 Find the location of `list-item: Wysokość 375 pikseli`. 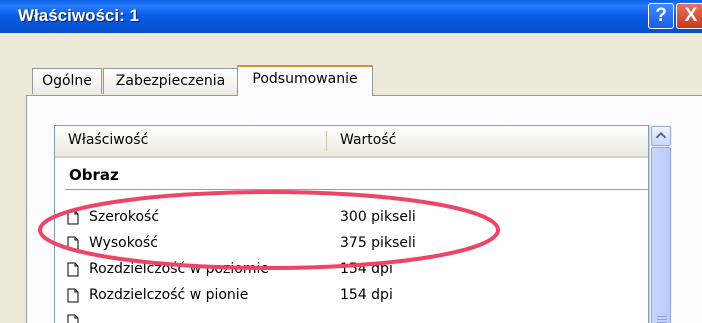

list-item: Wysokość 375 pikseli is located at coordinates (357, 245).